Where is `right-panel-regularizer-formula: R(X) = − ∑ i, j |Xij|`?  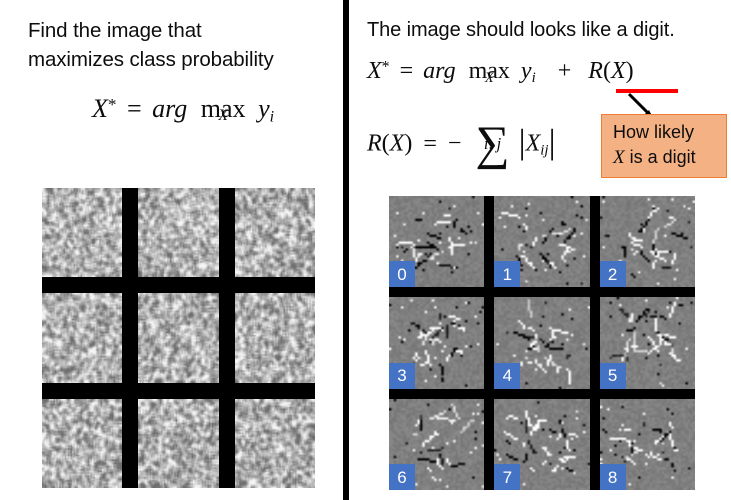
right-panel-regularizer-formula: R(X) = − ∑ i, j |Xij| is located at coordinates (461, 143).